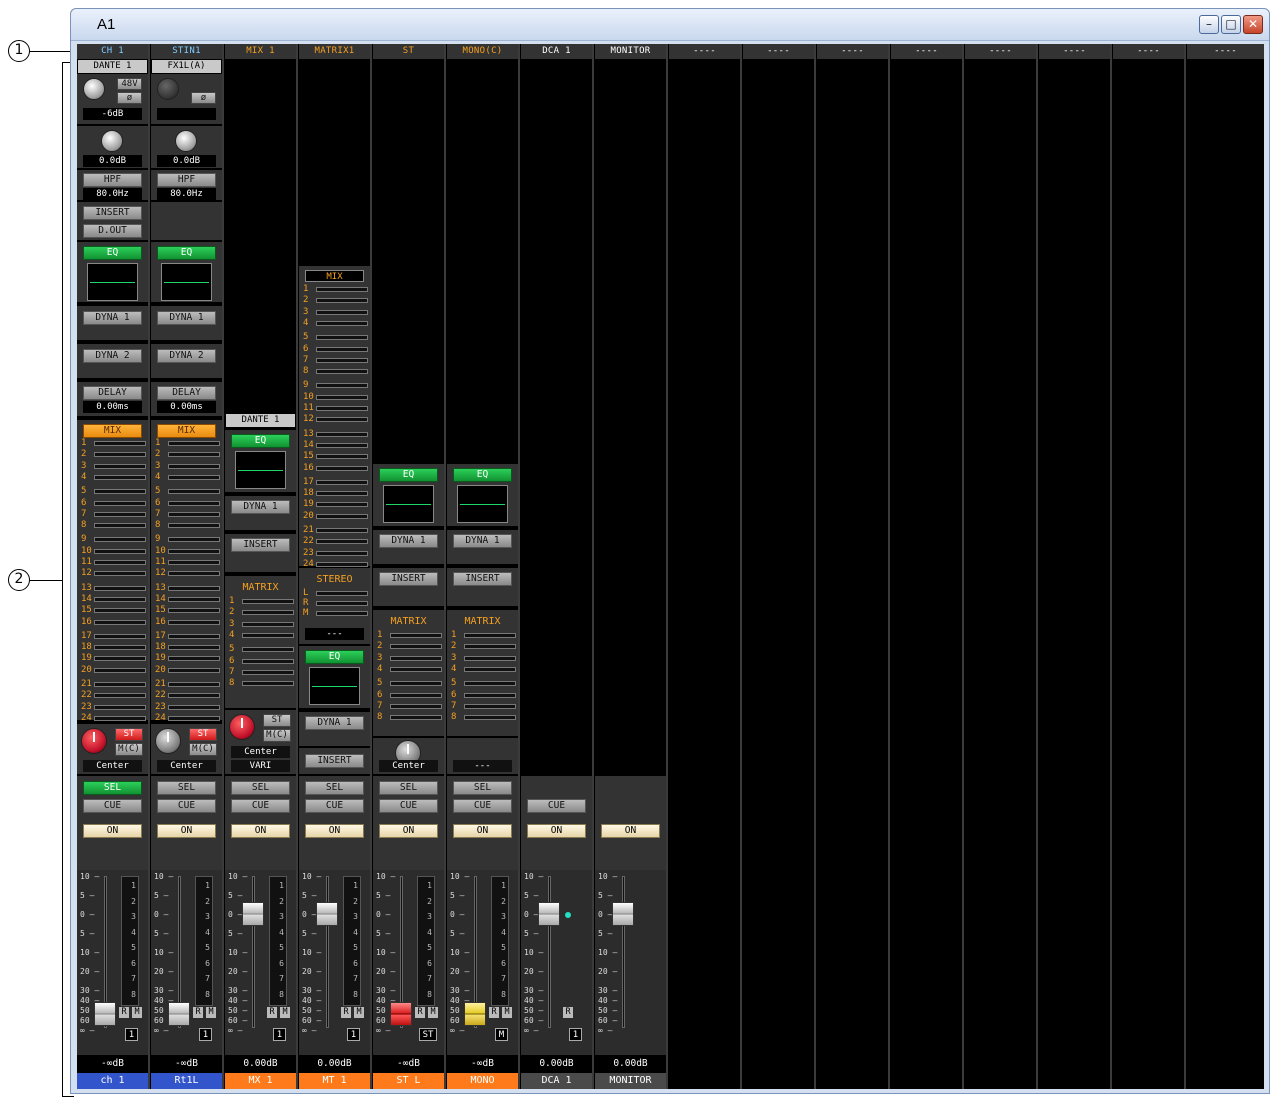 The image size is (1276, 1101). I want to click on send-level-15: 15, so click(187, 610).